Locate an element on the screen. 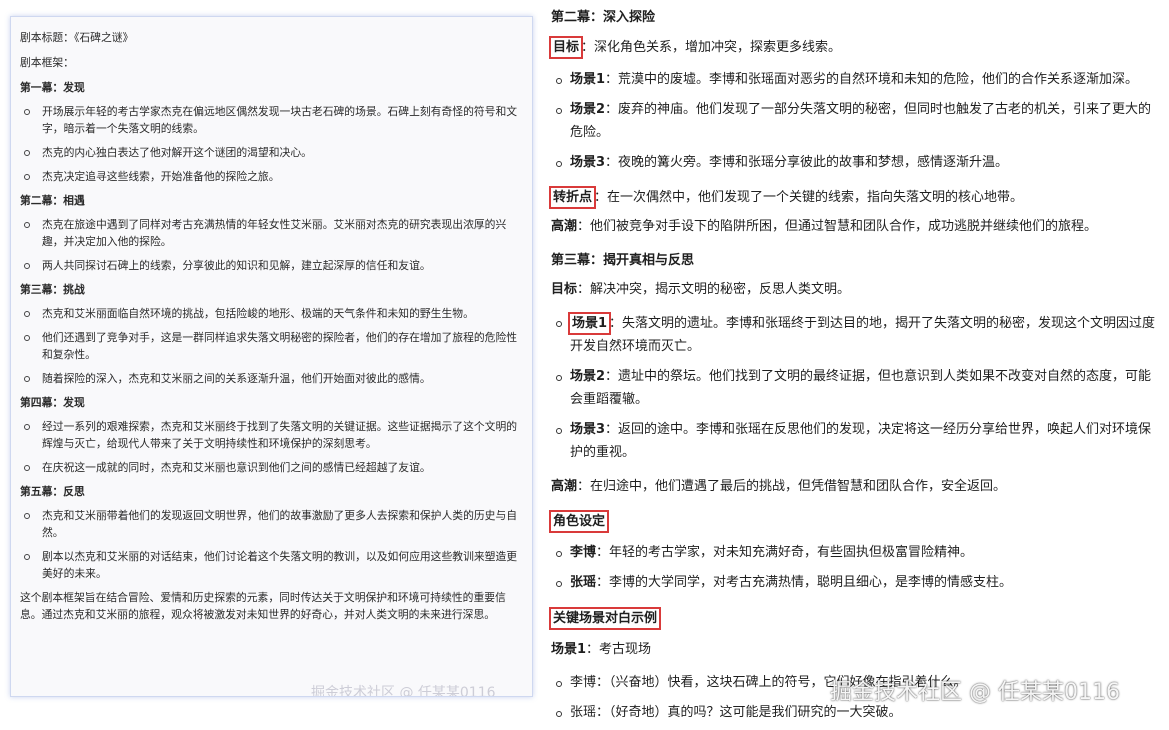 The width and height of the screenshot is (1169, 730). goal-label-highlight: 目标 is located at coordinates (566, 47).